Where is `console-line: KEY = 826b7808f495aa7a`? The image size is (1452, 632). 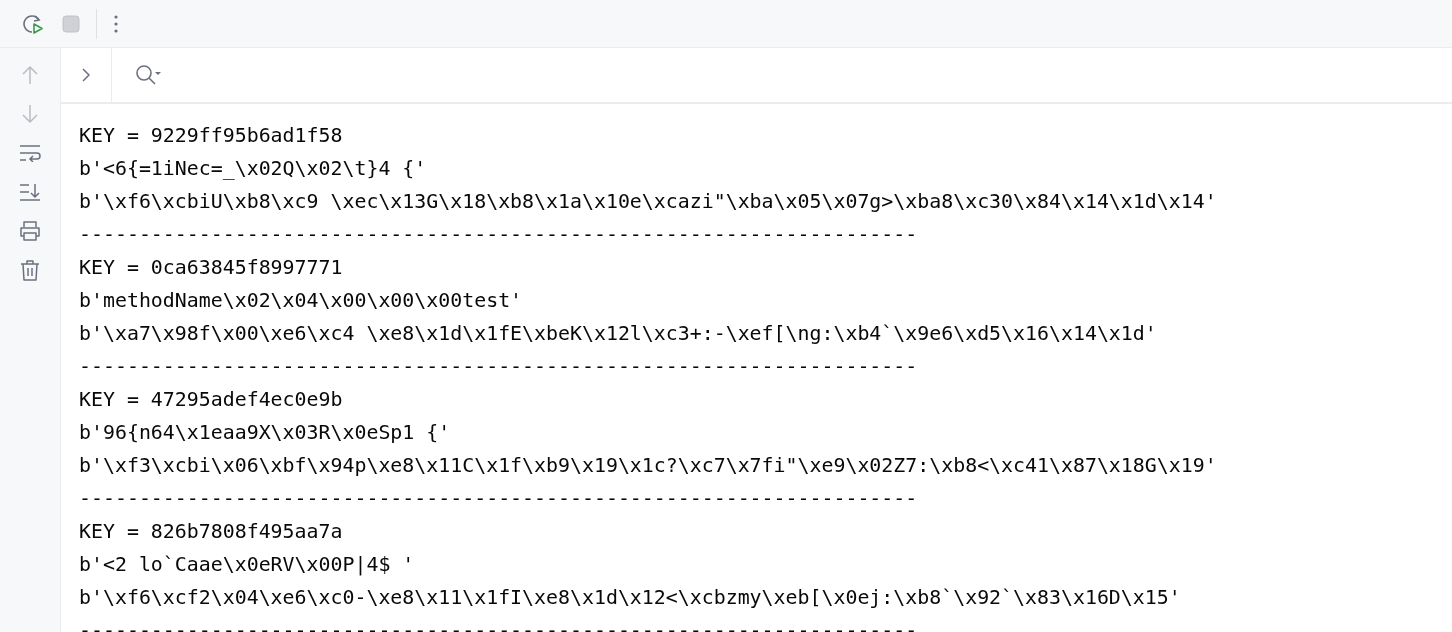 console-line: KEY = 826b7808f495aa7a is located at coordinates (211, 532).